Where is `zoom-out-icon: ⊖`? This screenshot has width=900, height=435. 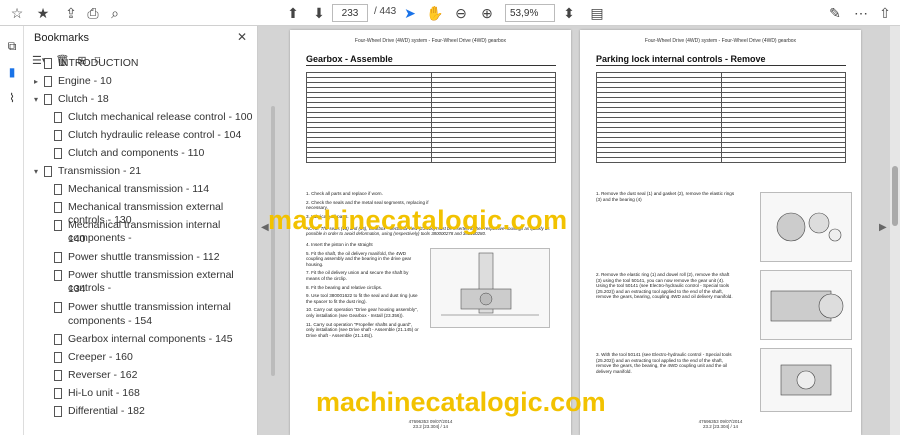 zoom-out-icon: ⊖ is located at coordinates (461, 13).